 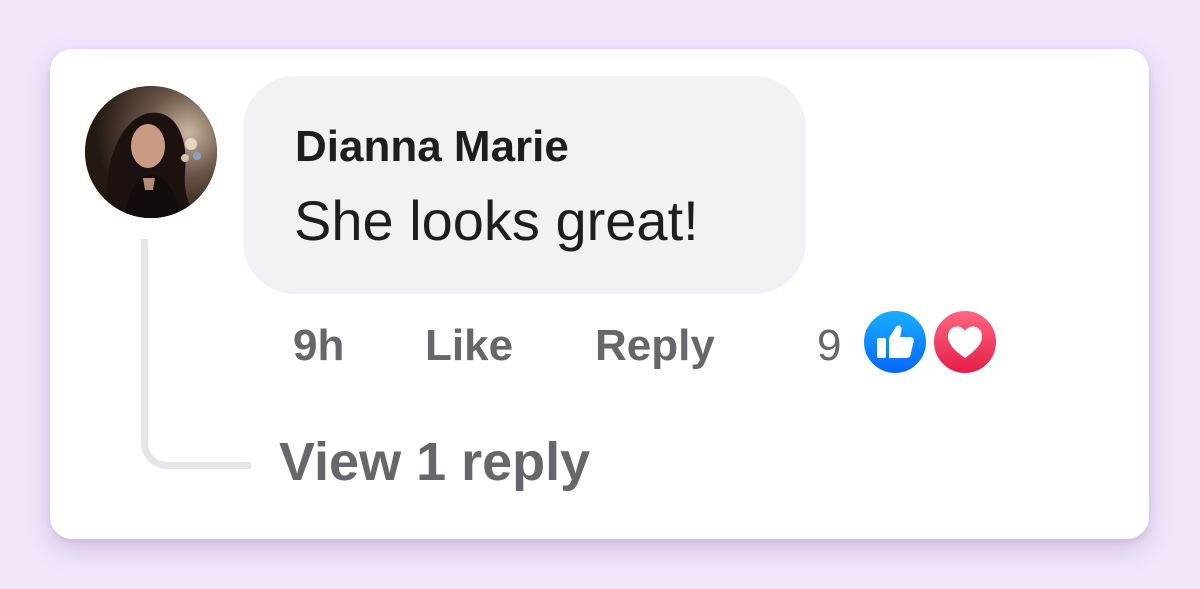 What do you see at coordinates (895, 342) in the screenshot?
I see `like-icon` at bounding box center [895, 342].